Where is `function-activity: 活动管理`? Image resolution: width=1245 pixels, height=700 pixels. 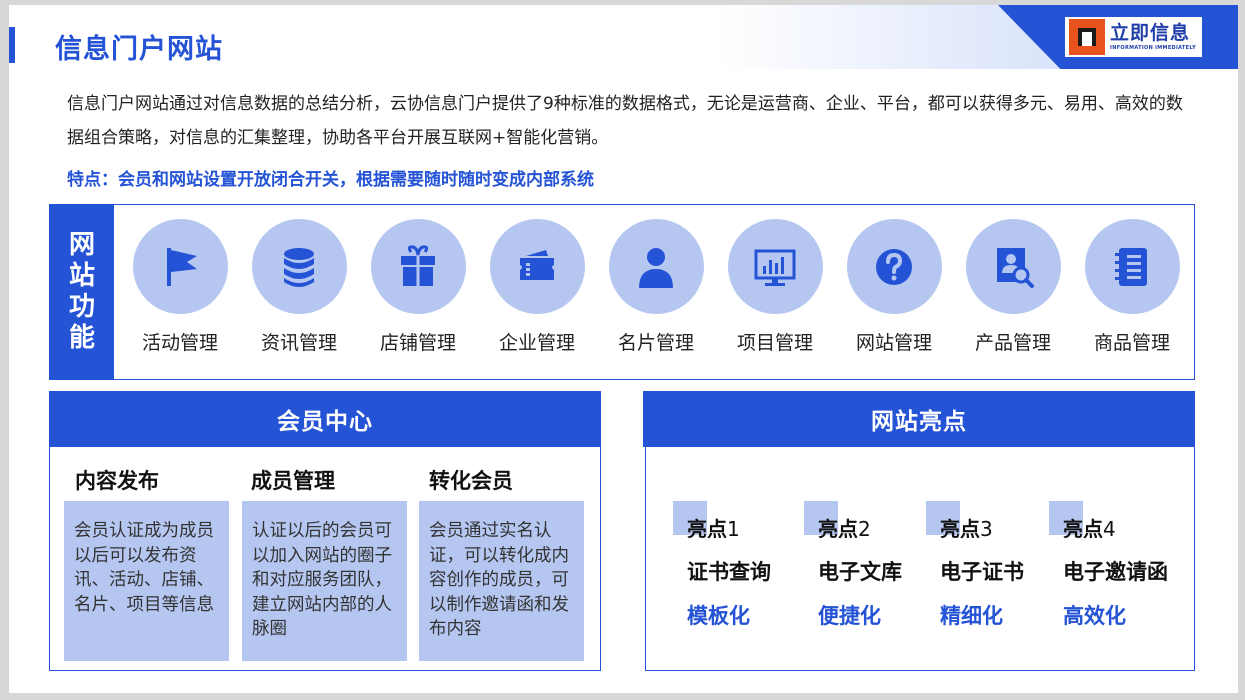 function-activity: 活动管理 is located at coordinates (180, 287).